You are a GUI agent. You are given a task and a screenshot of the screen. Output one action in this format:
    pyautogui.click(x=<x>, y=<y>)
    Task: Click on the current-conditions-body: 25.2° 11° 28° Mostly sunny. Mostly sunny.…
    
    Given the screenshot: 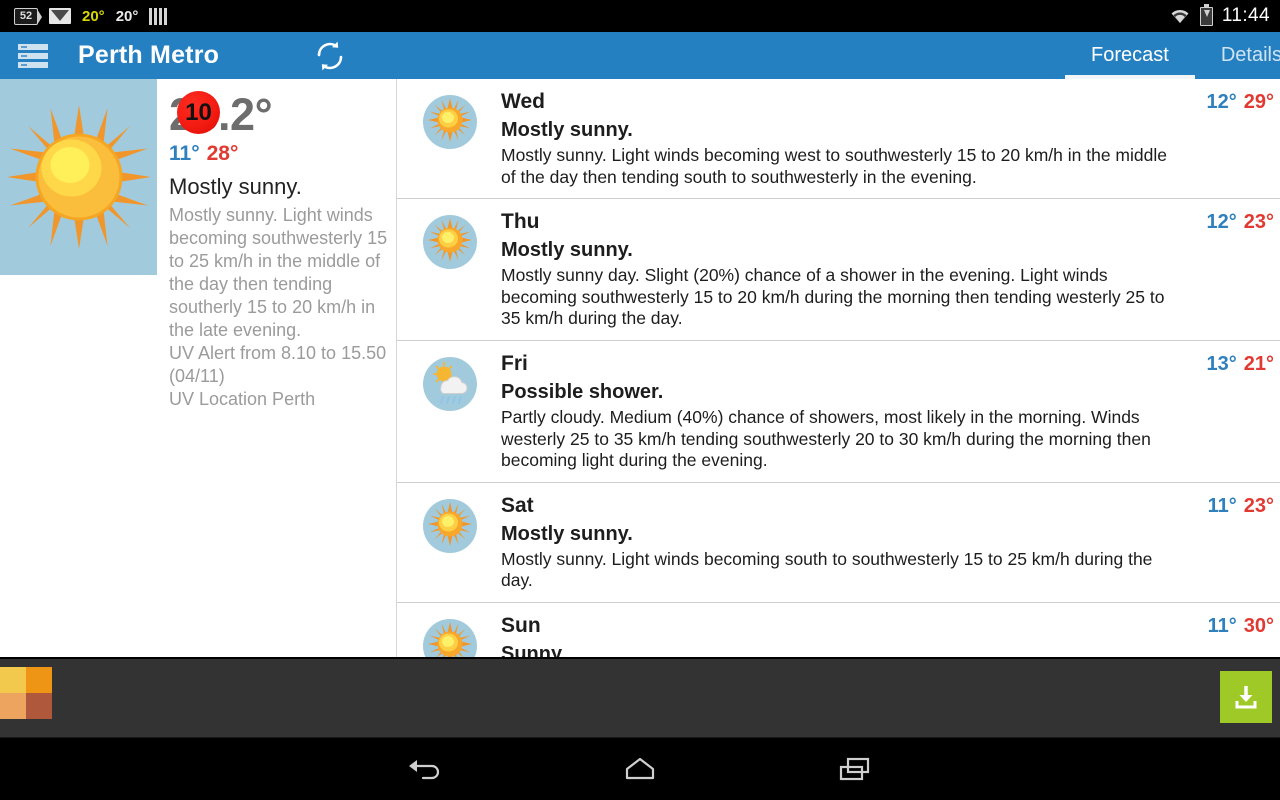 What is the action you would take?
    pyautogui.click(x=276, y=368)
    